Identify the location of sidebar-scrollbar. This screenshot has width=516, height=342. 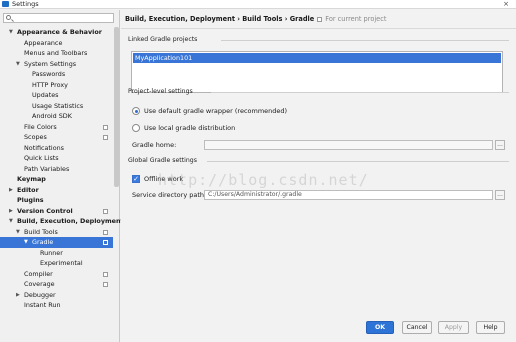
(116, 174).